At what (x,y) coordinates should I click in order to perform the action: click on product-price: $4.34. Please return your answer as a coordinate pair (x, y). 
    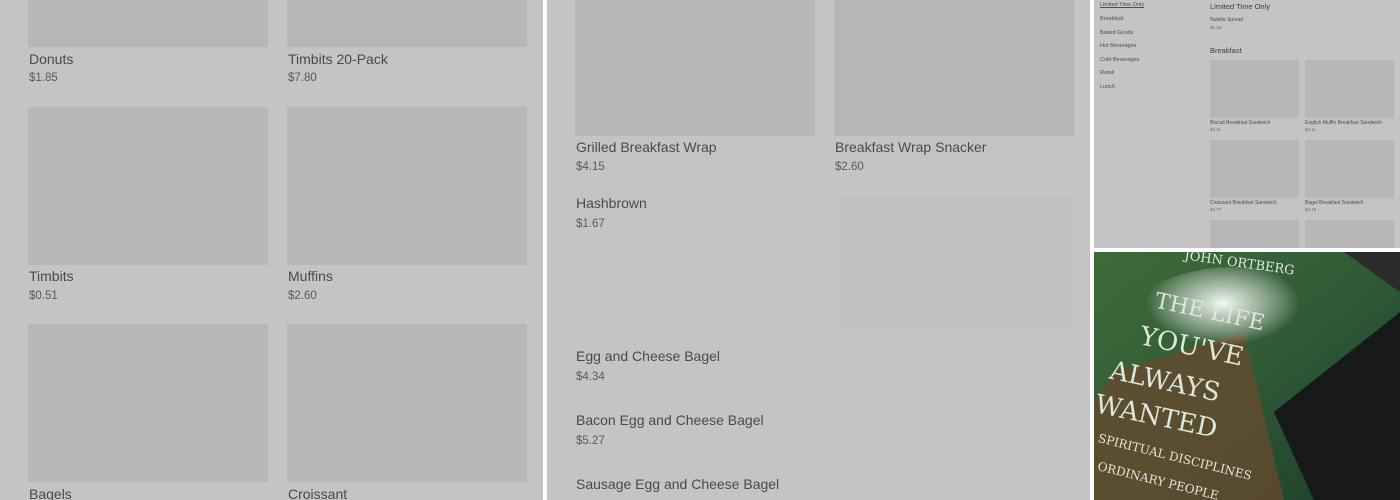
    Looking at the image, I should click on (590, 377).